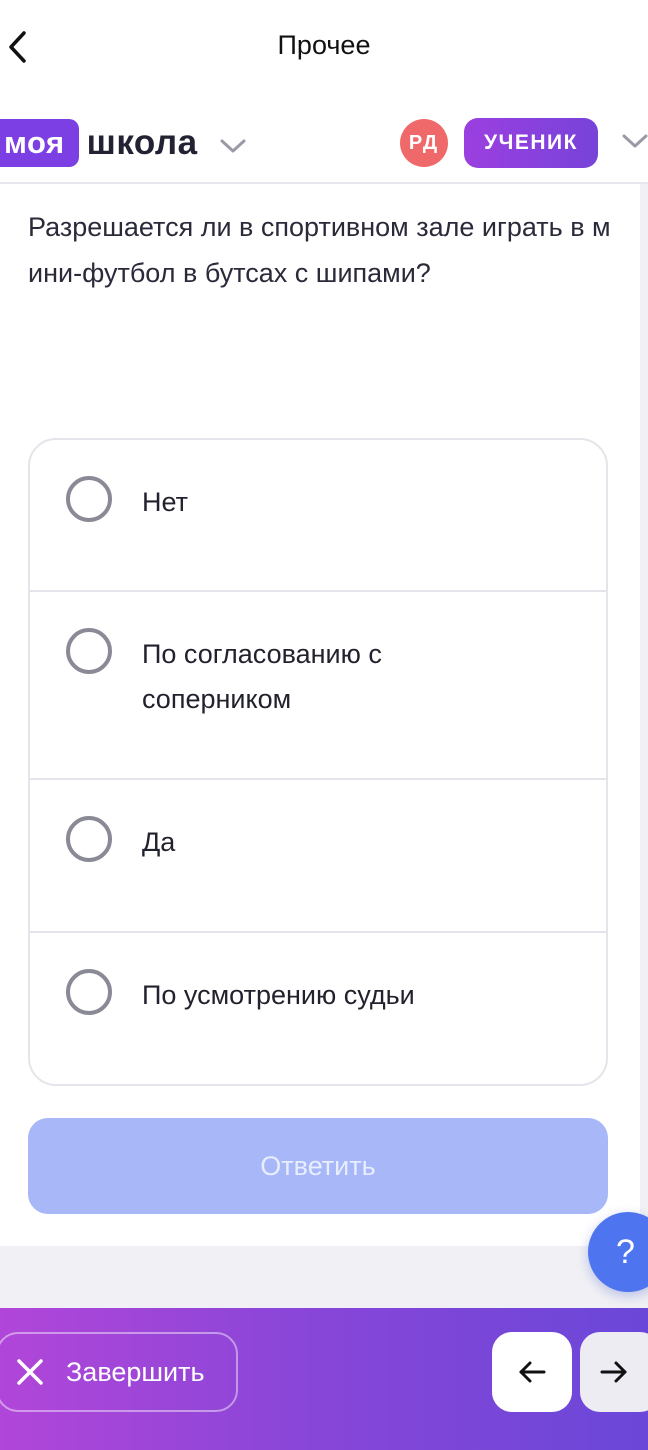 The image size is (648, 1450). I want to click on school-switcher: моя школа, so click(123, 143).